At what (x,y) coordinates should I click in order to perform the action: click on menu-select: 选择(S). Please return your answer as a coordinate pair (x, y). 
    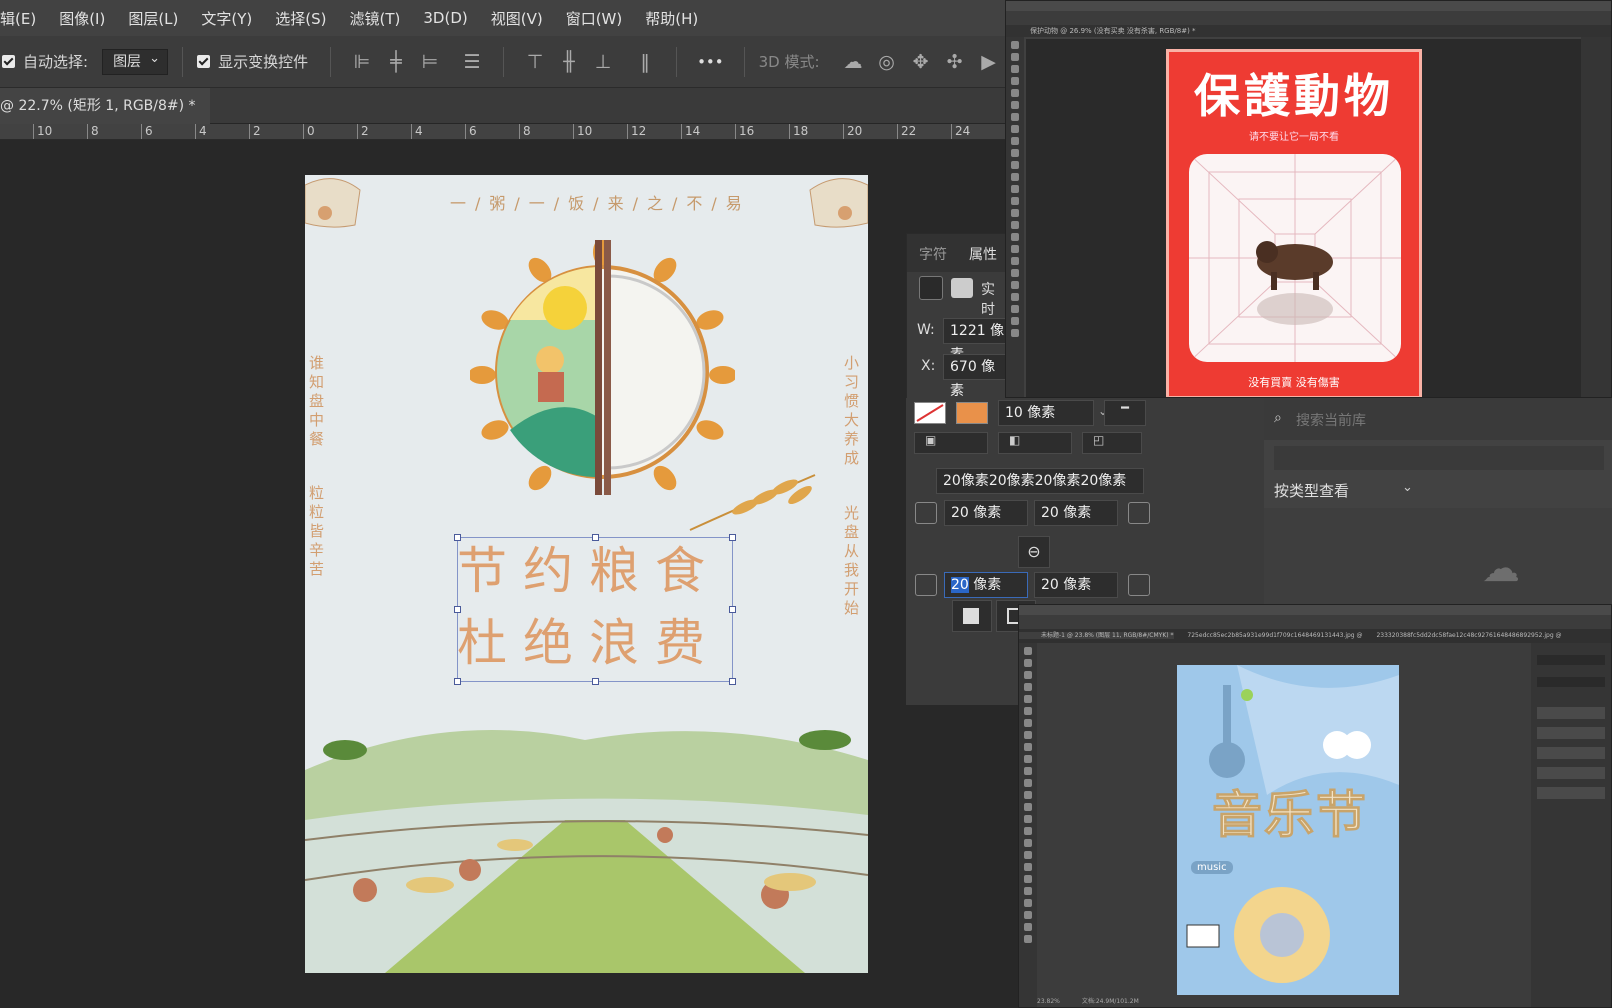
    Looking at the image, I should click on (300, 18).